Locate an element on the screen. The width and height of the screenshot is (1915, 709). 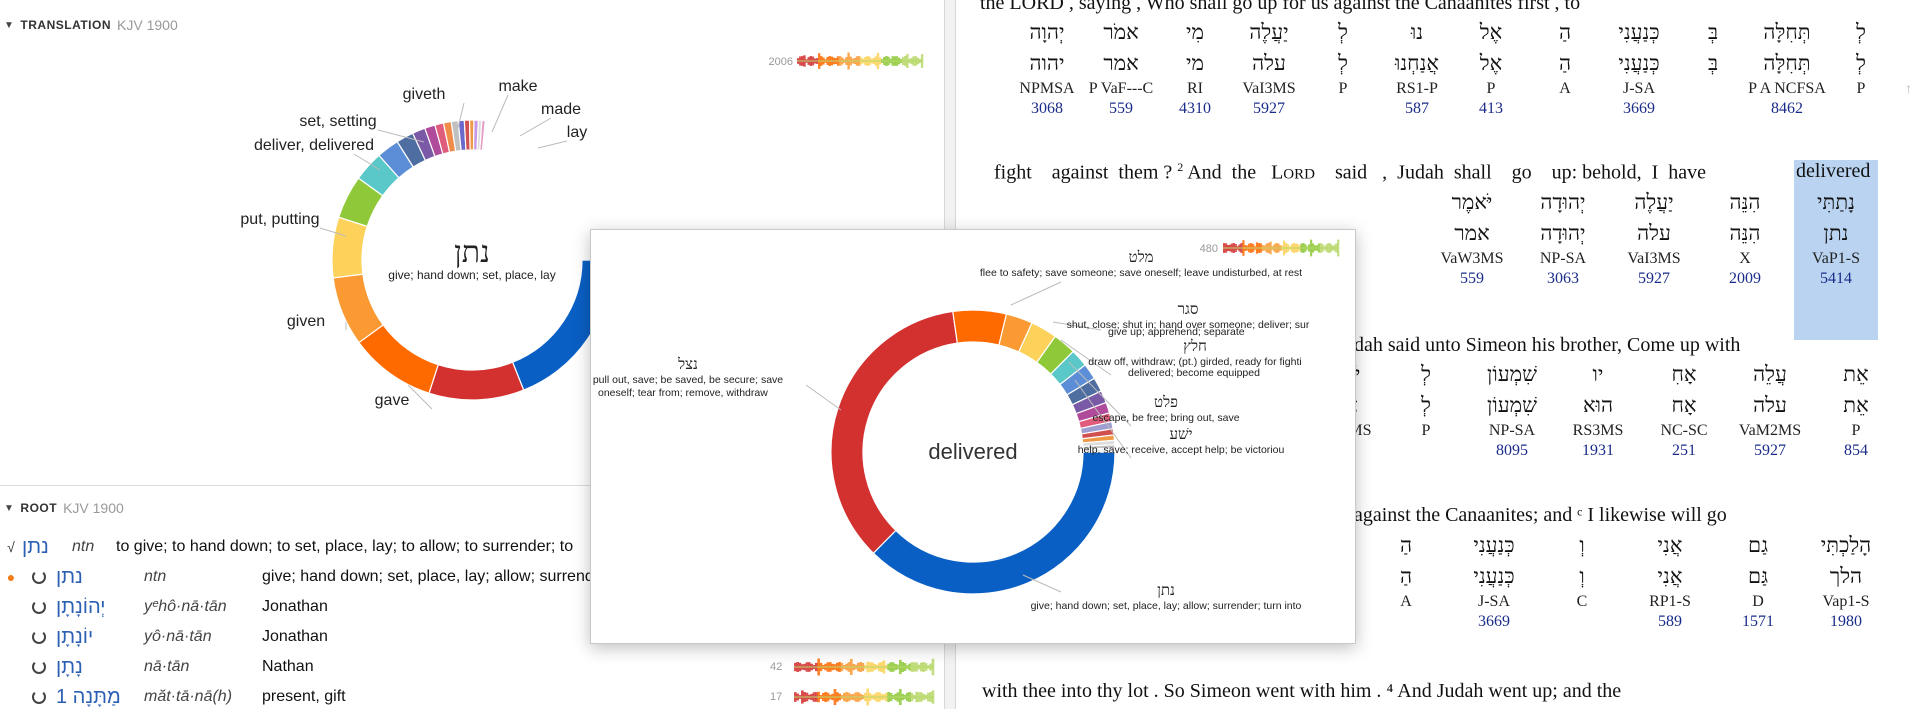
morphology-code: X is located at coordinates (1745, 258).